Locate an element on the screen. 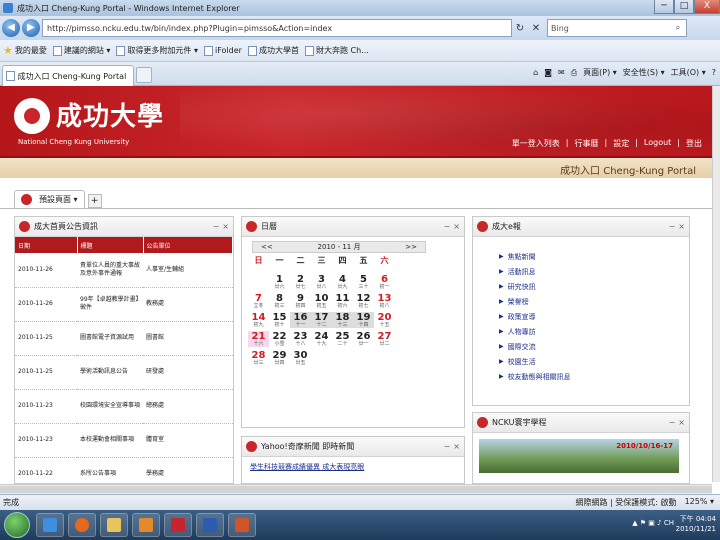  list-item: 活動訊息 is located at coordinates (594, 271).